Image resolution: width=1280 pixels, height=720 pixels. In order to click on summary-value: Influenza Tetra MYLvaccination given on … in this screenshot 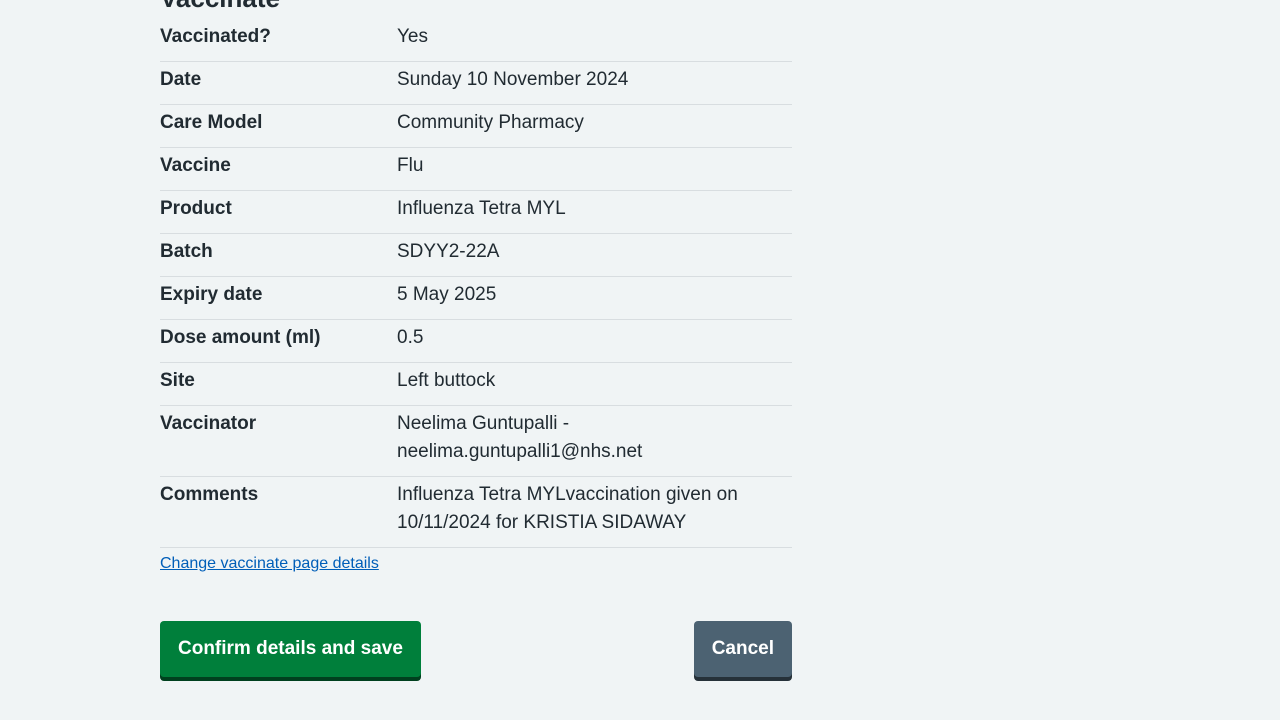, I will do `click(567, 508)`.